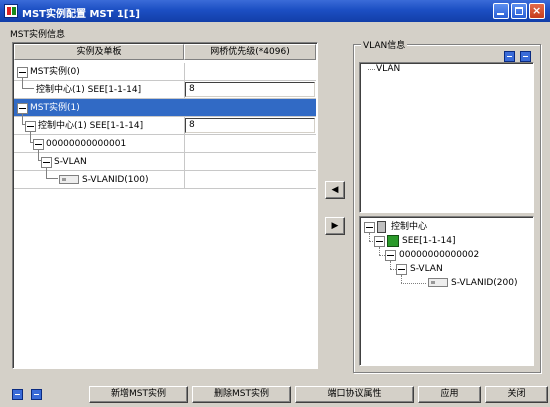 Image resolution: width=550 pixels, height=407 pixels. I want to click on tree-node: SEE[1-1-14], so click(429, 241).